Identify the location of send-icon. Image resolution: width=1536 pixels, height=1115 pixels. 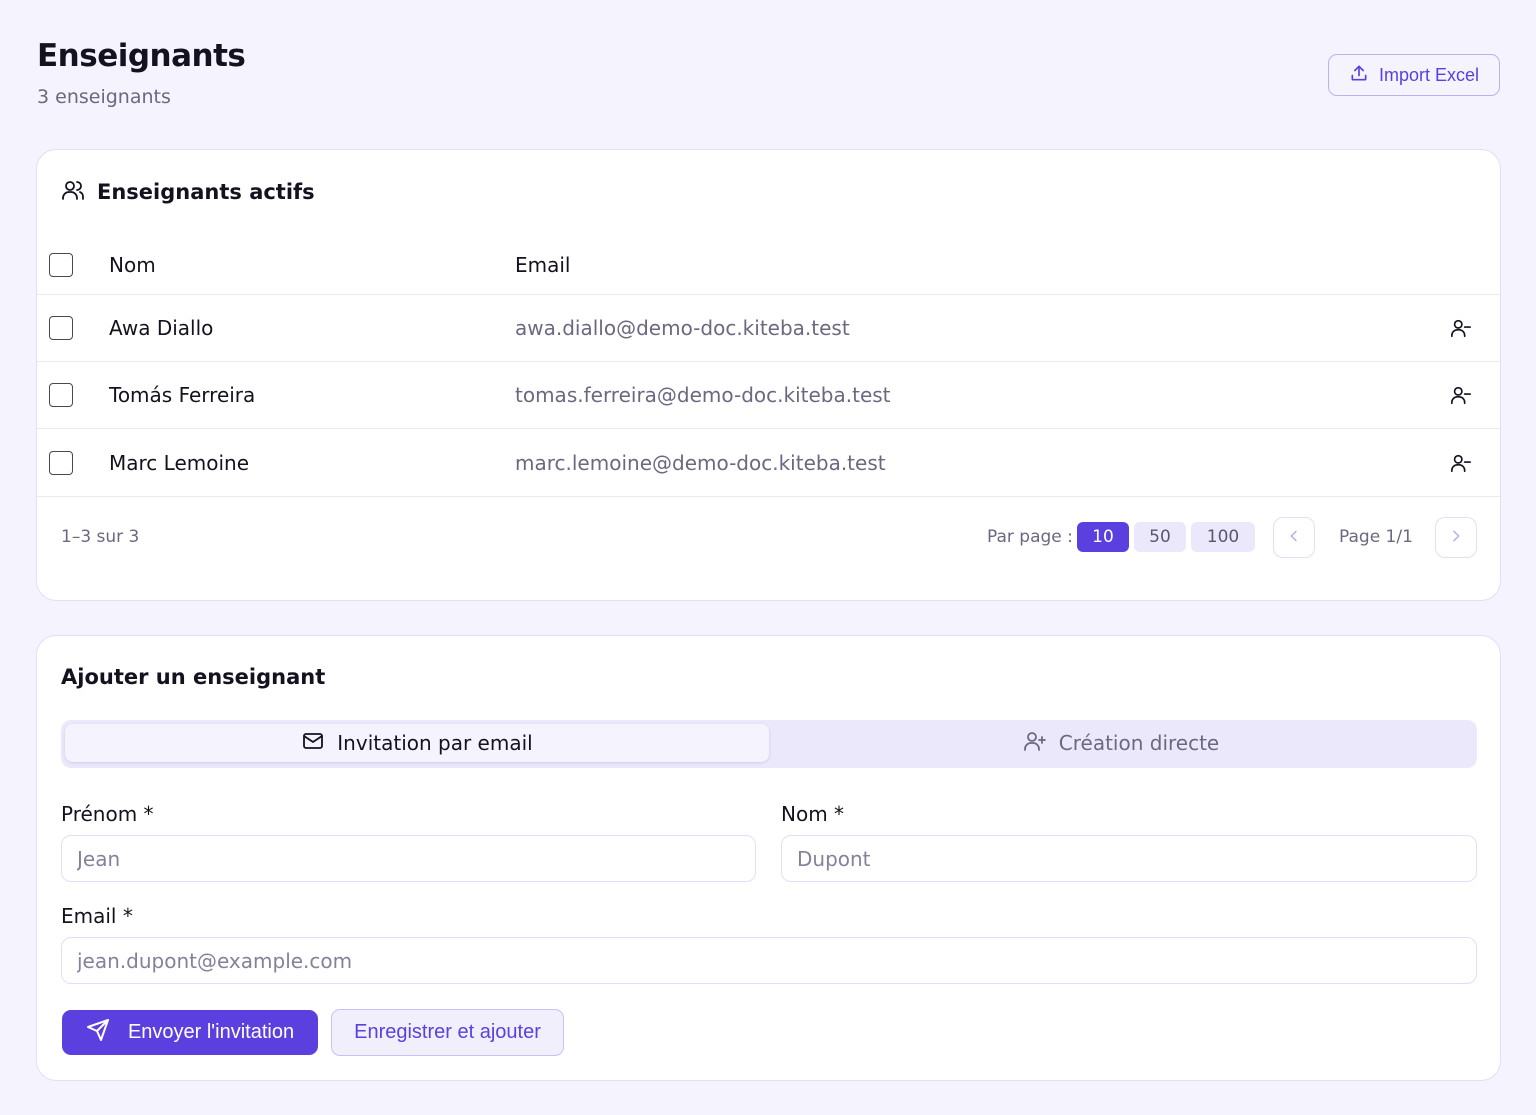
(98, 1033).